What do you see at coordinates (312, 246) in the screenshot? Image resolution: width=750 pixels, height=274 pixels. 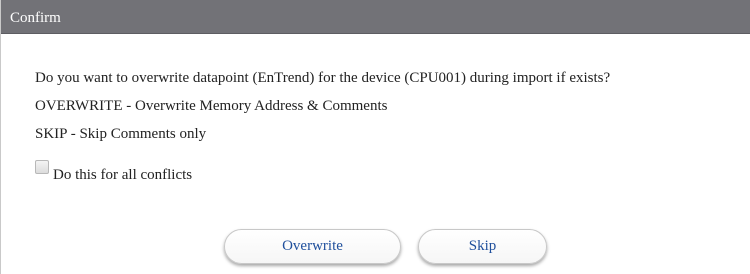 I see `overwrite-button: Overwrite` at bounding box center [312, 246].